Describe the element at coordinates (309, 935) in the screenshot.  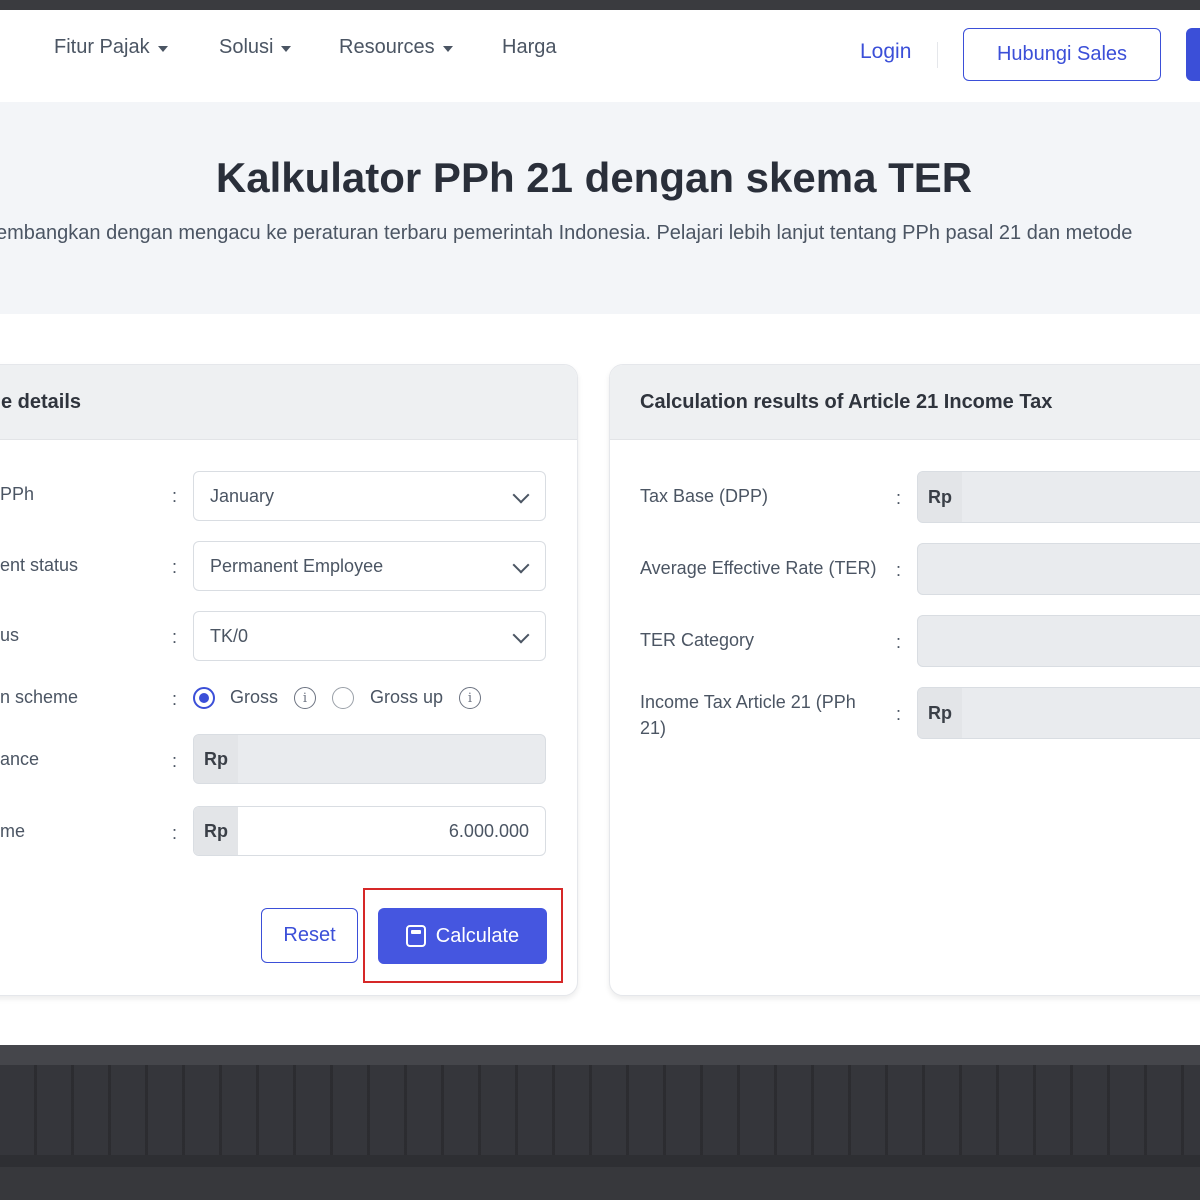
I see `reset-button: Reset` at that location.